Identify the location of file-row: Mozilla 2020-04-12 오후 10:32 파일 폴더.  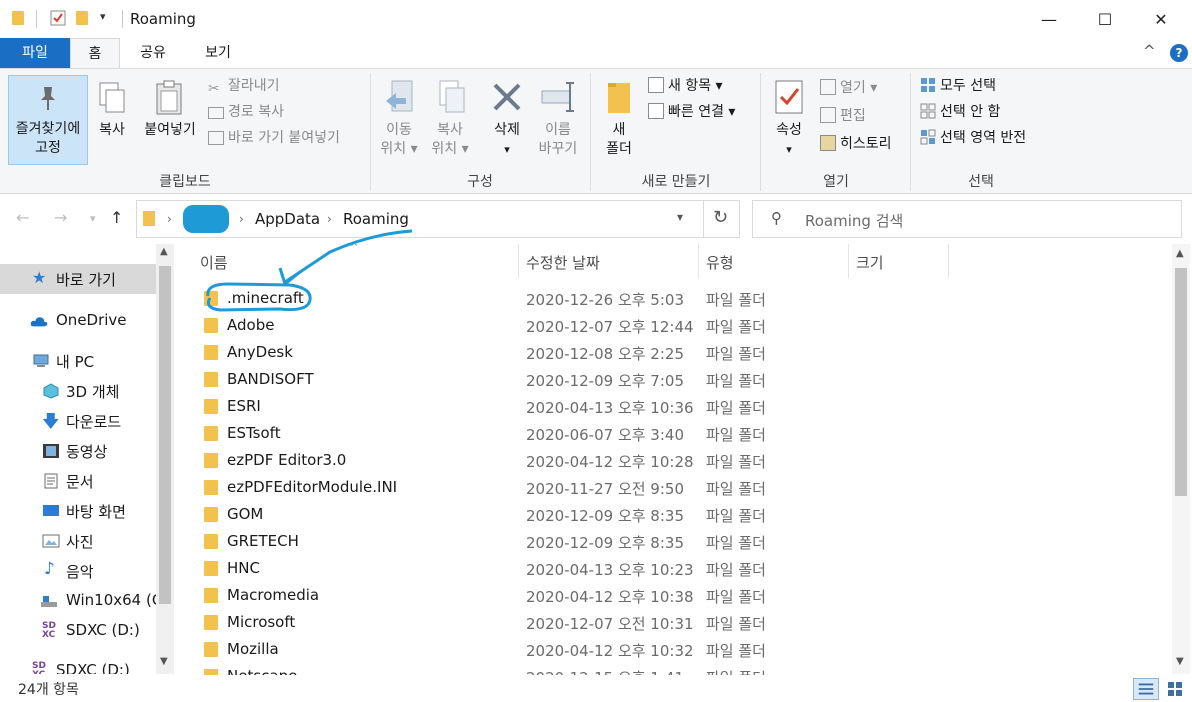
(680, 649).